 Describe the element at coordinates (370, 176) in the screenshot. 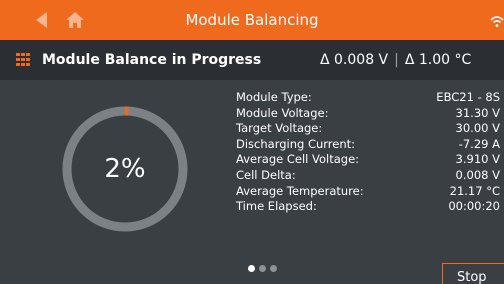

I see `info-row: Cell Delta: 0.008 V` at that location.